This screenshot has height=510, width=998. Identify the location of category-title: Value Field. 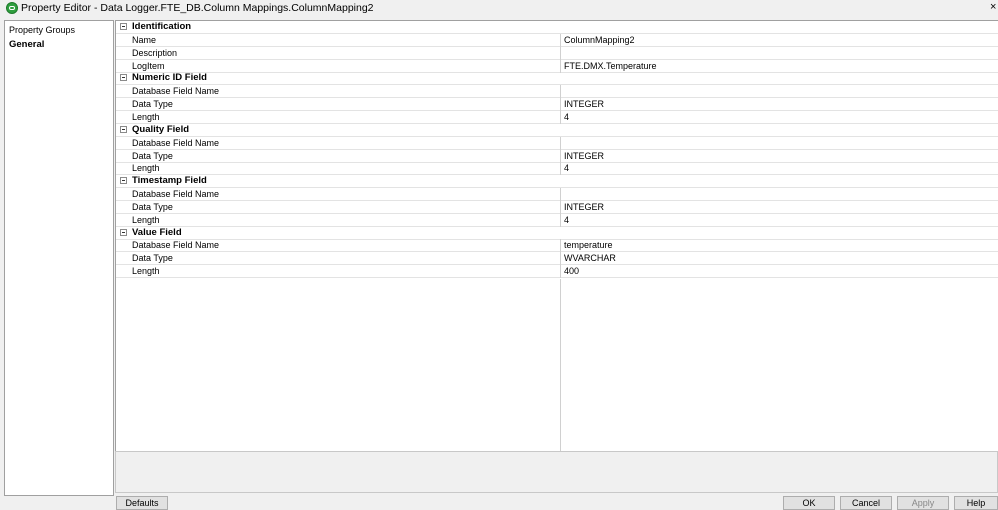
(157, 232).